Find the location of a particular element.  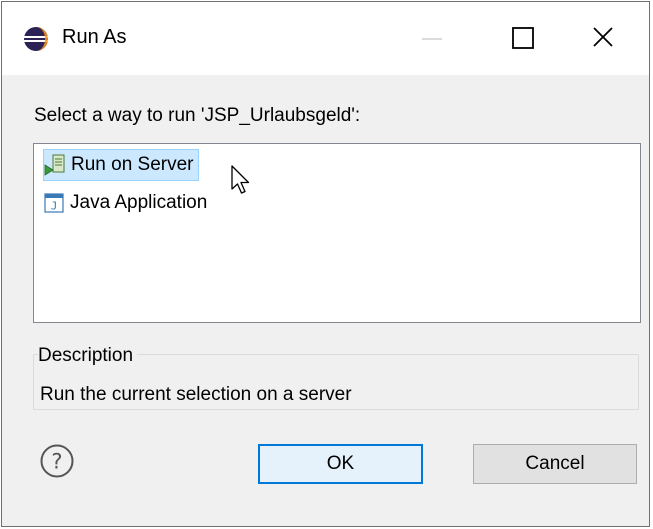

list-item-label: Run on Server is located at coordinates (132, 164).